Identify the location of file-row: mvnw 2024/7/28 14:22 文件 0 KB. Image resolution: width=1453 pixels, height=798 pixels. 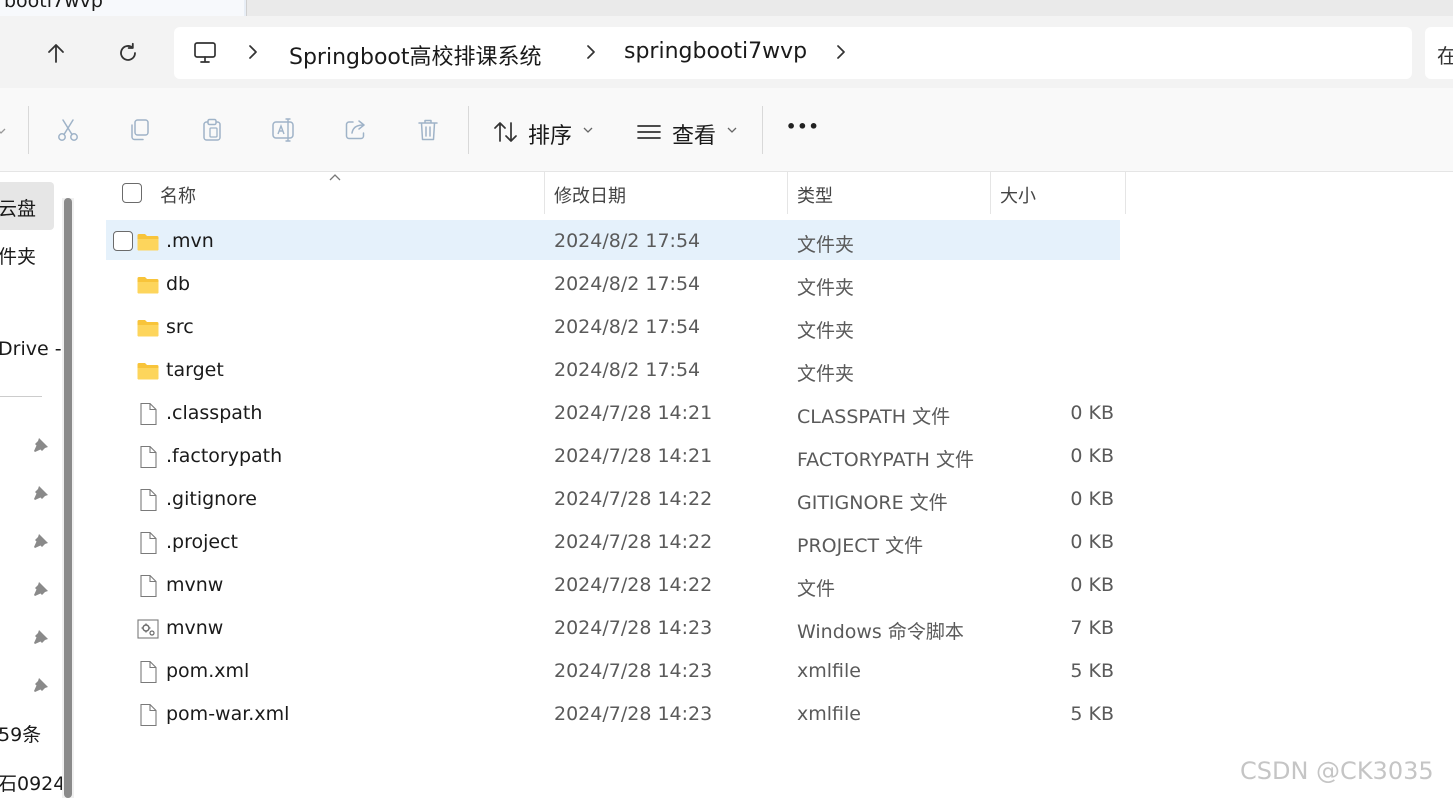
(613, 585).